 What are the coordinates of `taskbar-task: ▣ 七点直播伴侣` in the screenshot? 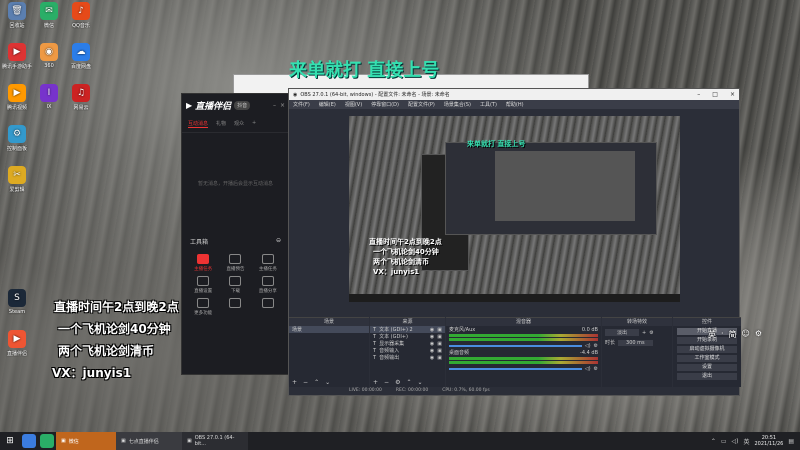 It's located at (149, 441).